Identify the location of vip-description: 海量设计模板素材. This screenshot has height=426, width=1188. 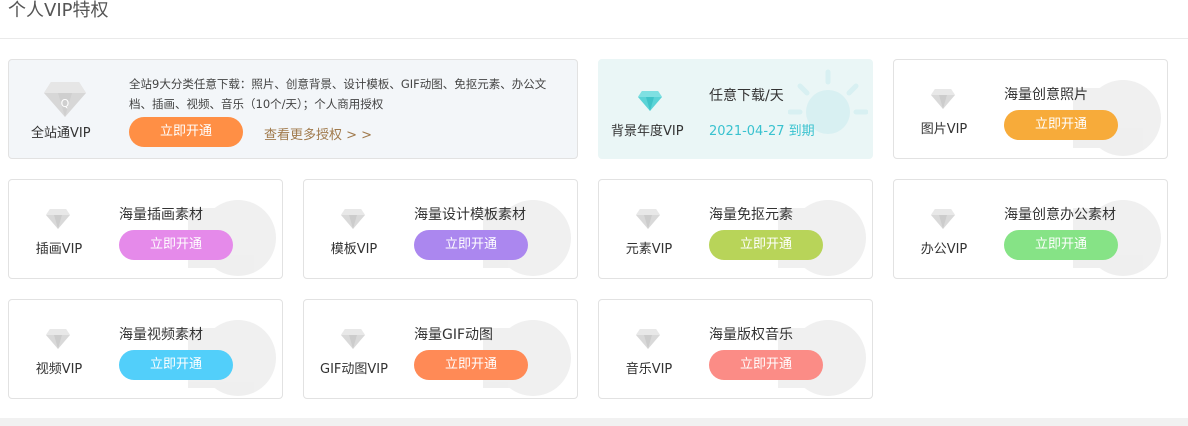
(470, 215).